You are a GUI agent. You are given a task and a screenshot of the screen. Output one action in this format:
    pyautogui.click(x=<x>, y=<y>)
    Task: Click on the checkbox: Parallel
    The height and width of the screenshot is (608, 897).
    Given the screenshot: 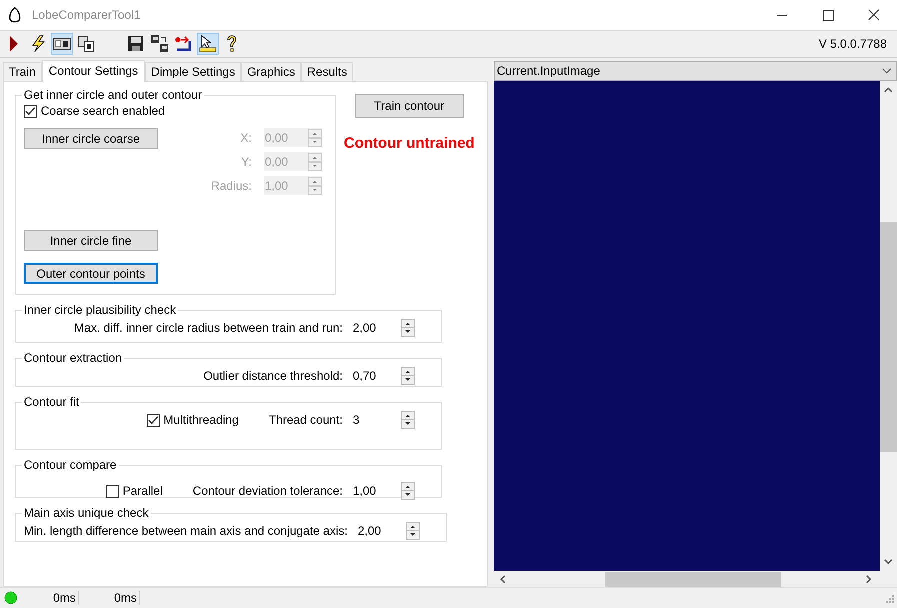 What is the action you would take?
    pyautogui.click(x=134, y=491)
    